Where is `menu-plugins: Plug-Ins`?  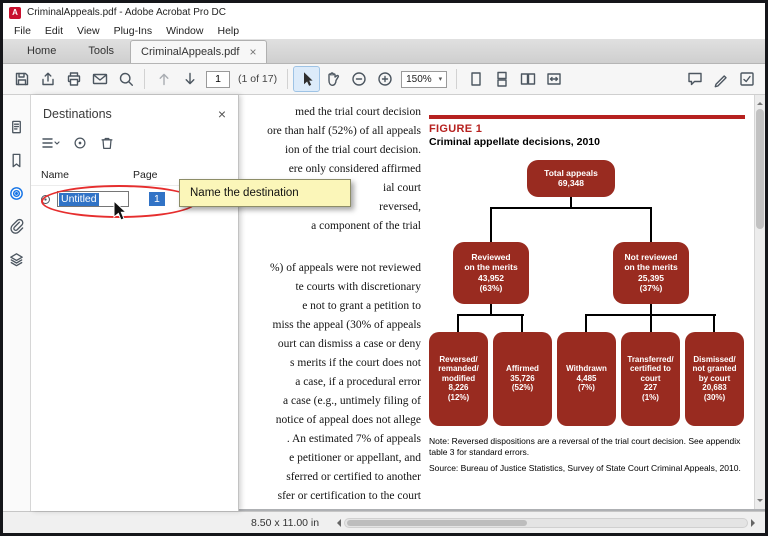
menu-plugins: Plug-Ins is located at coordinates (133, 31).